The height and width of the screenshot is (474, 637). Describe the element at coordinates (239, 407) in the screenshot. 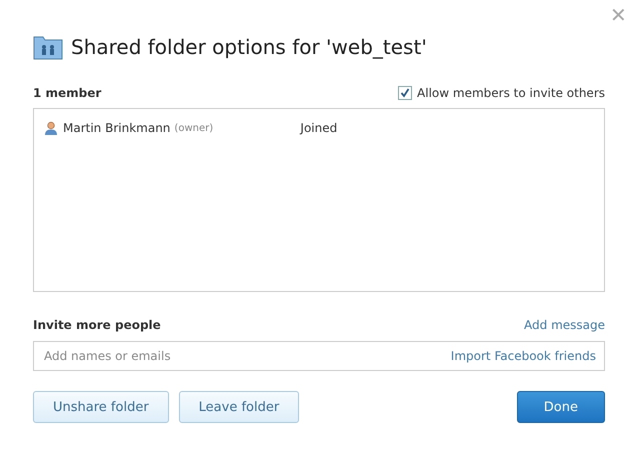

I see `folder-button: Leave folder` at that location.